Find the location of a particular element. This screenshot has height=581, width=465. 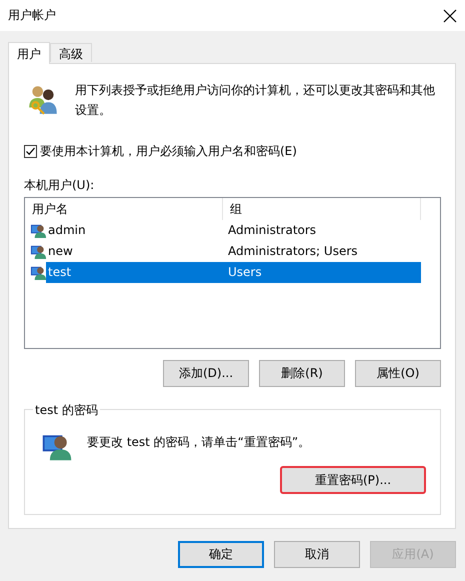

table-cell: Users is located at coordinates (322, 272).